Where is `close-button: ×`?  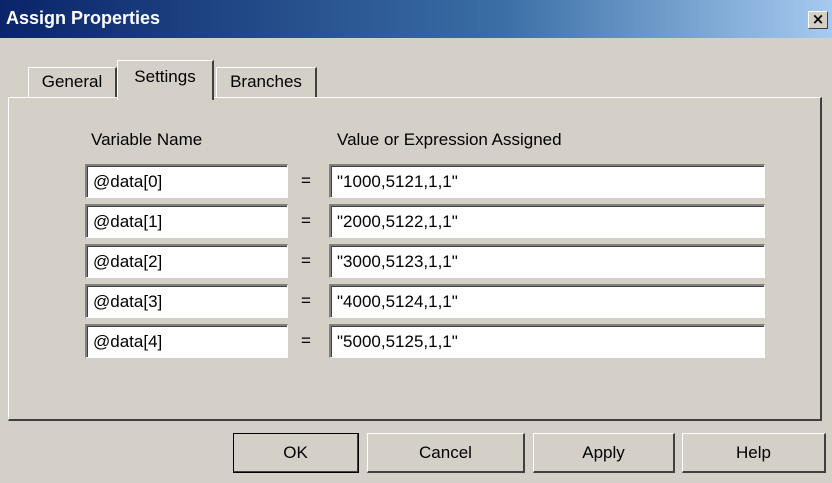
close-button: × is located at coordinates (818, 20).